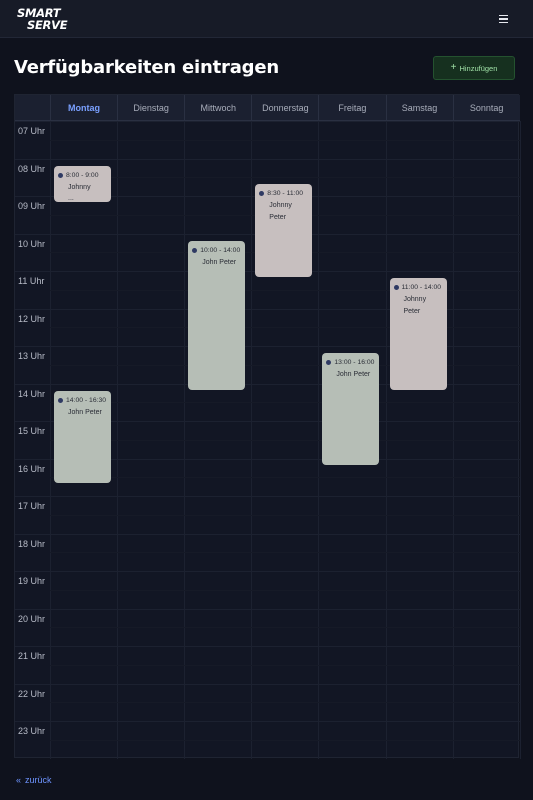 This screenshot has height=800, width=533. I want to click on event-time-row: 8:30 - 11:00, so click(284, 193).